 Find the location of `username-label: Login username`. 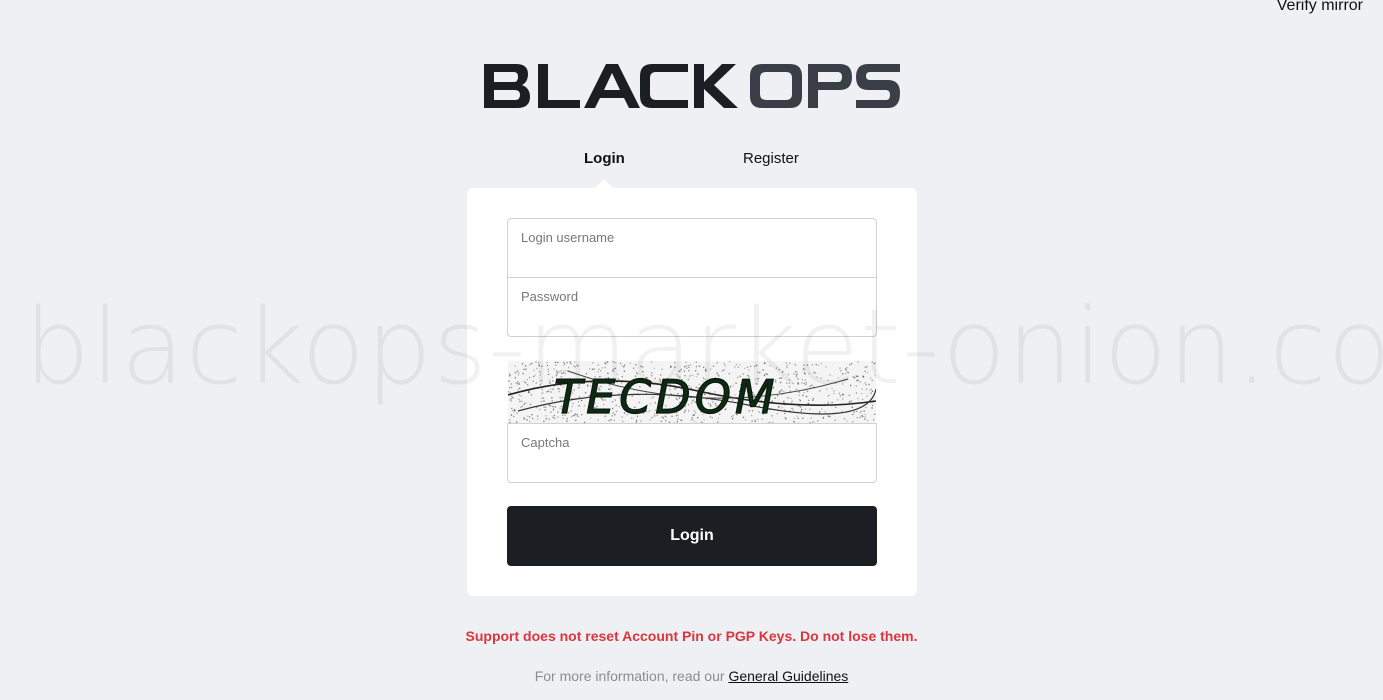

username-label: Login username is located at coordinates (568, 237).